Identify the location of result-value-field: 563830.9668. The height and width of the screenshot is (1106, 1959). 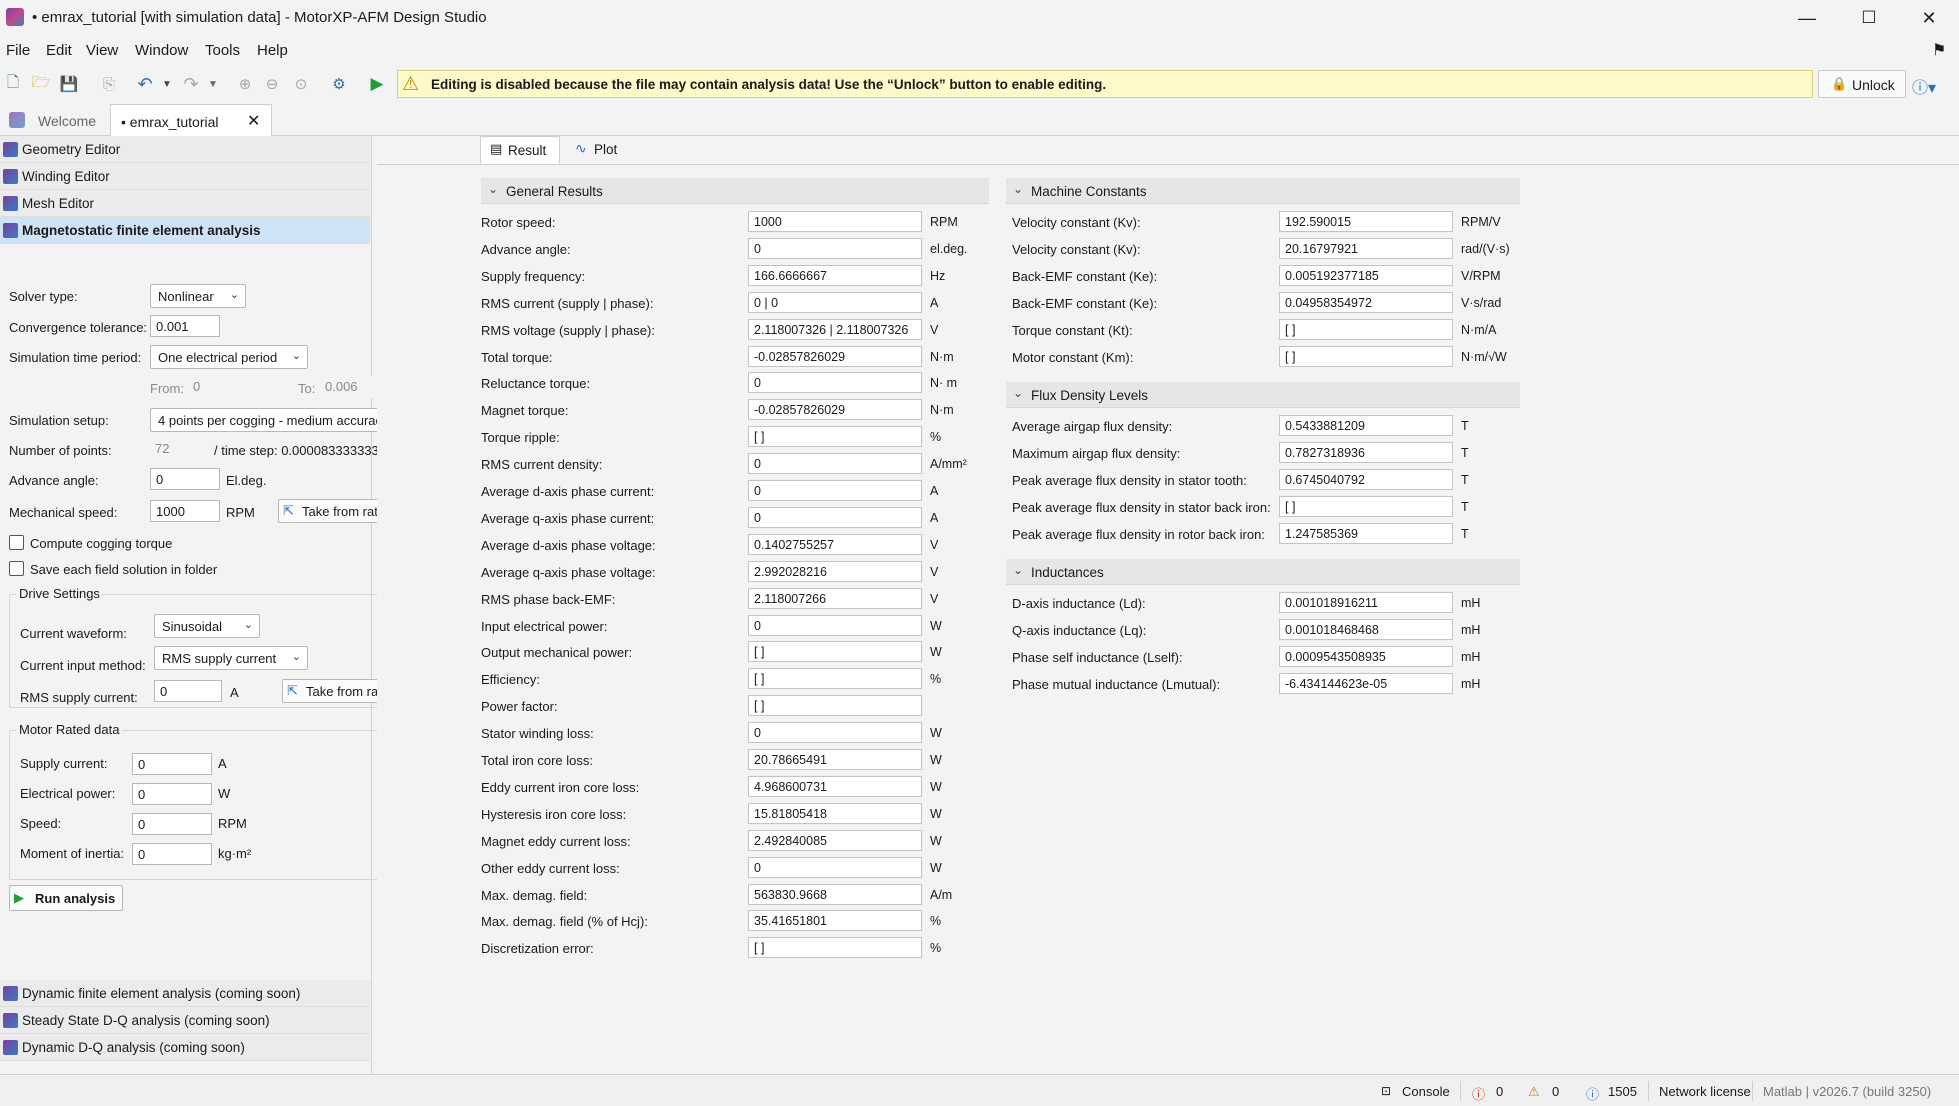
(835, 894).